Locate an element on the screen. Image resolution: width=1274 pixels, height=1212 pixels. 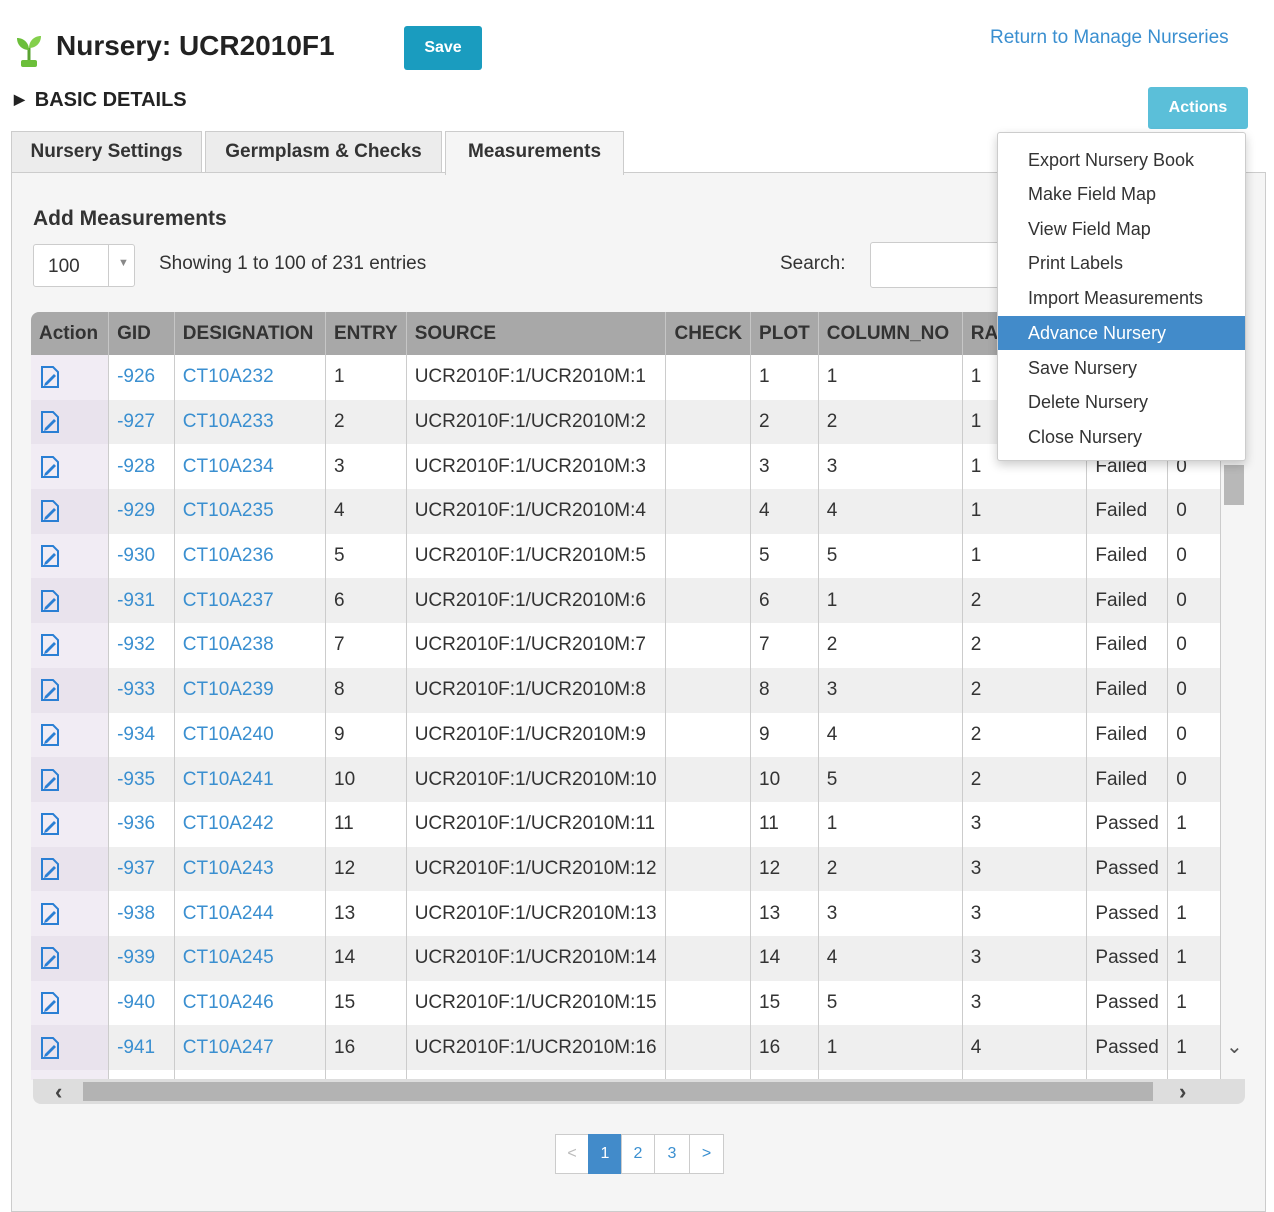
gid-link: -929 is located at coordinates (141, 511).